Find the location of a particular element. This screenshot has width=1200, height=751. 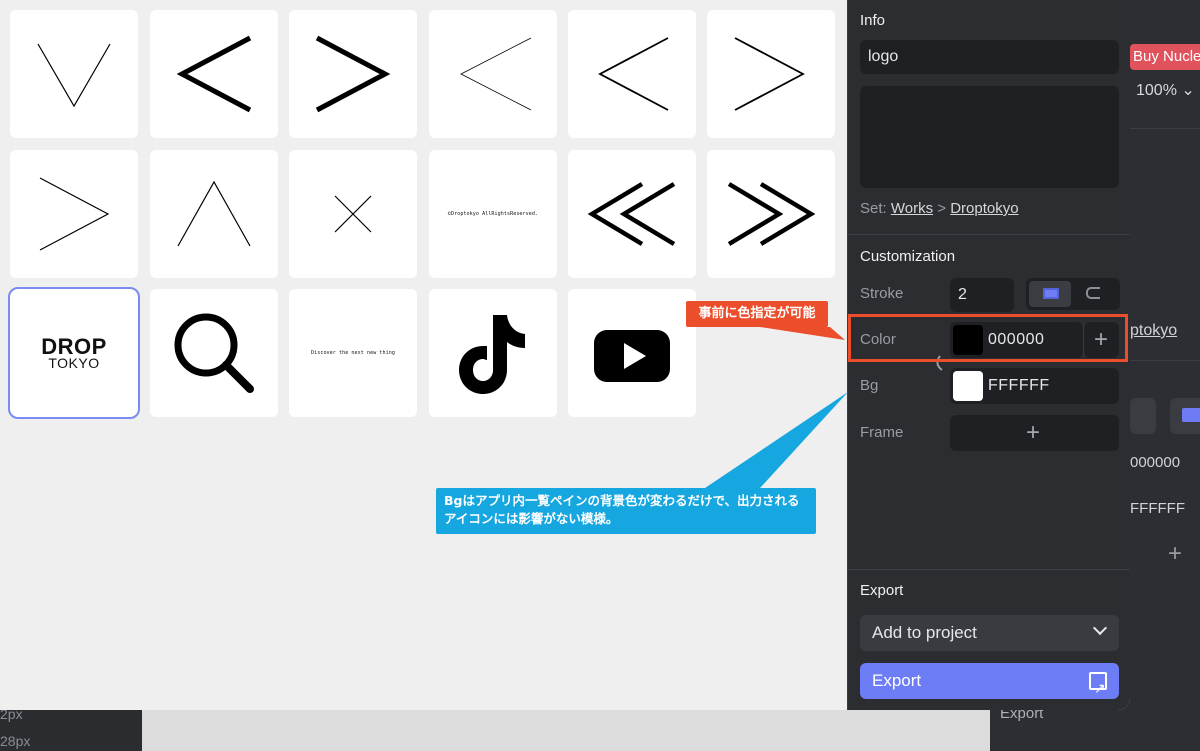

double-chevron-left-icon is located at coordinates (631, 214).